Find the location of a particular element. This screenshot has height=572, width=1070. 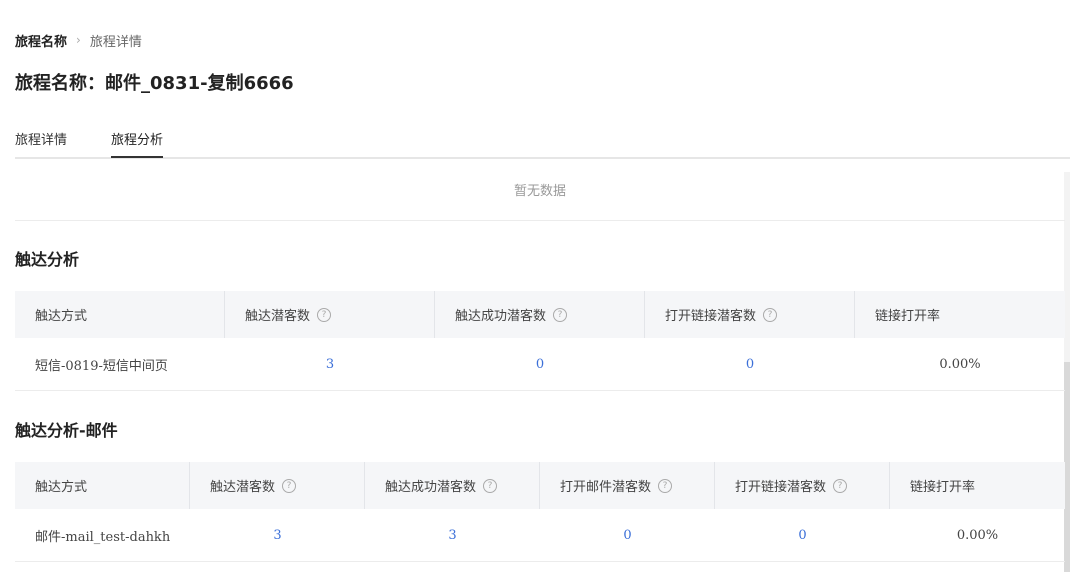

reach-method-cell: 邮件-mail_test-dahkh is located at coordinates (103, 537).